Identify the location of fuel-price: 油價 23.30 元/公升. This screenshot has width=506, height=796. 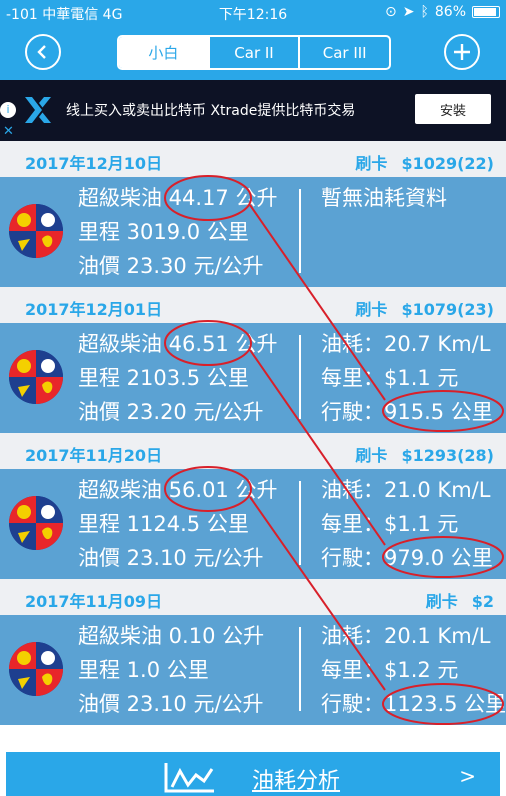
(171, 266).